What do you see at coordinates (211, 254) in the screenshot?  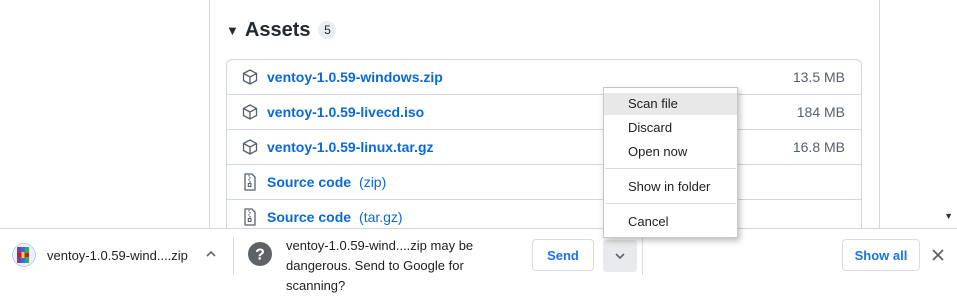 I see `chevron-up-icon` at bounding box center [211, 254].